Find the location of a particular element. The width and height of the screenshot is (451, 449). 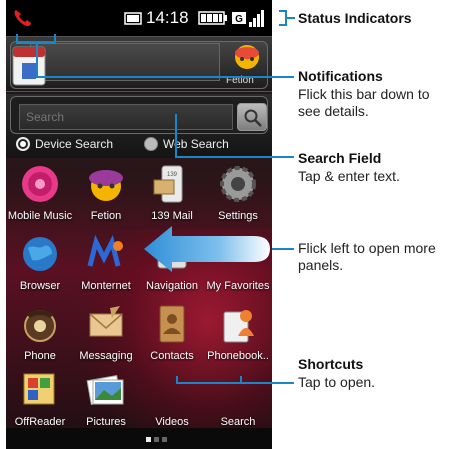

monternet-icon is located at coordinates (105, 250).